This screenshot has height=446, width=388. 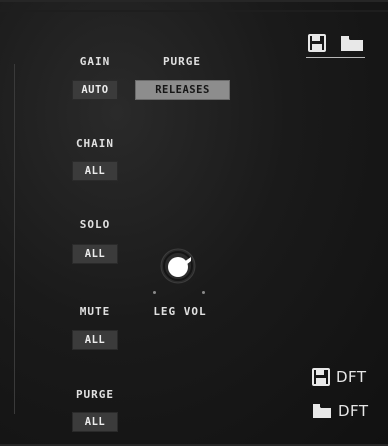 I want to click on save-default-button: DFT, so click(x=339, y=377).